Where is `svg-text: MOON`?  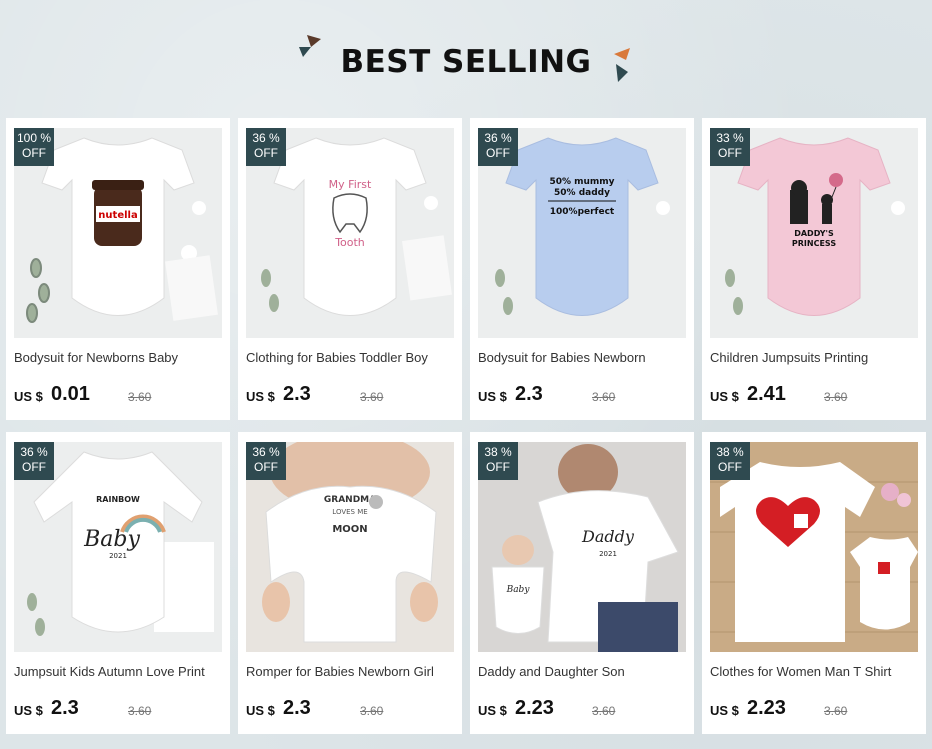
svg-text: MOON is located at coordinates (349, 529).